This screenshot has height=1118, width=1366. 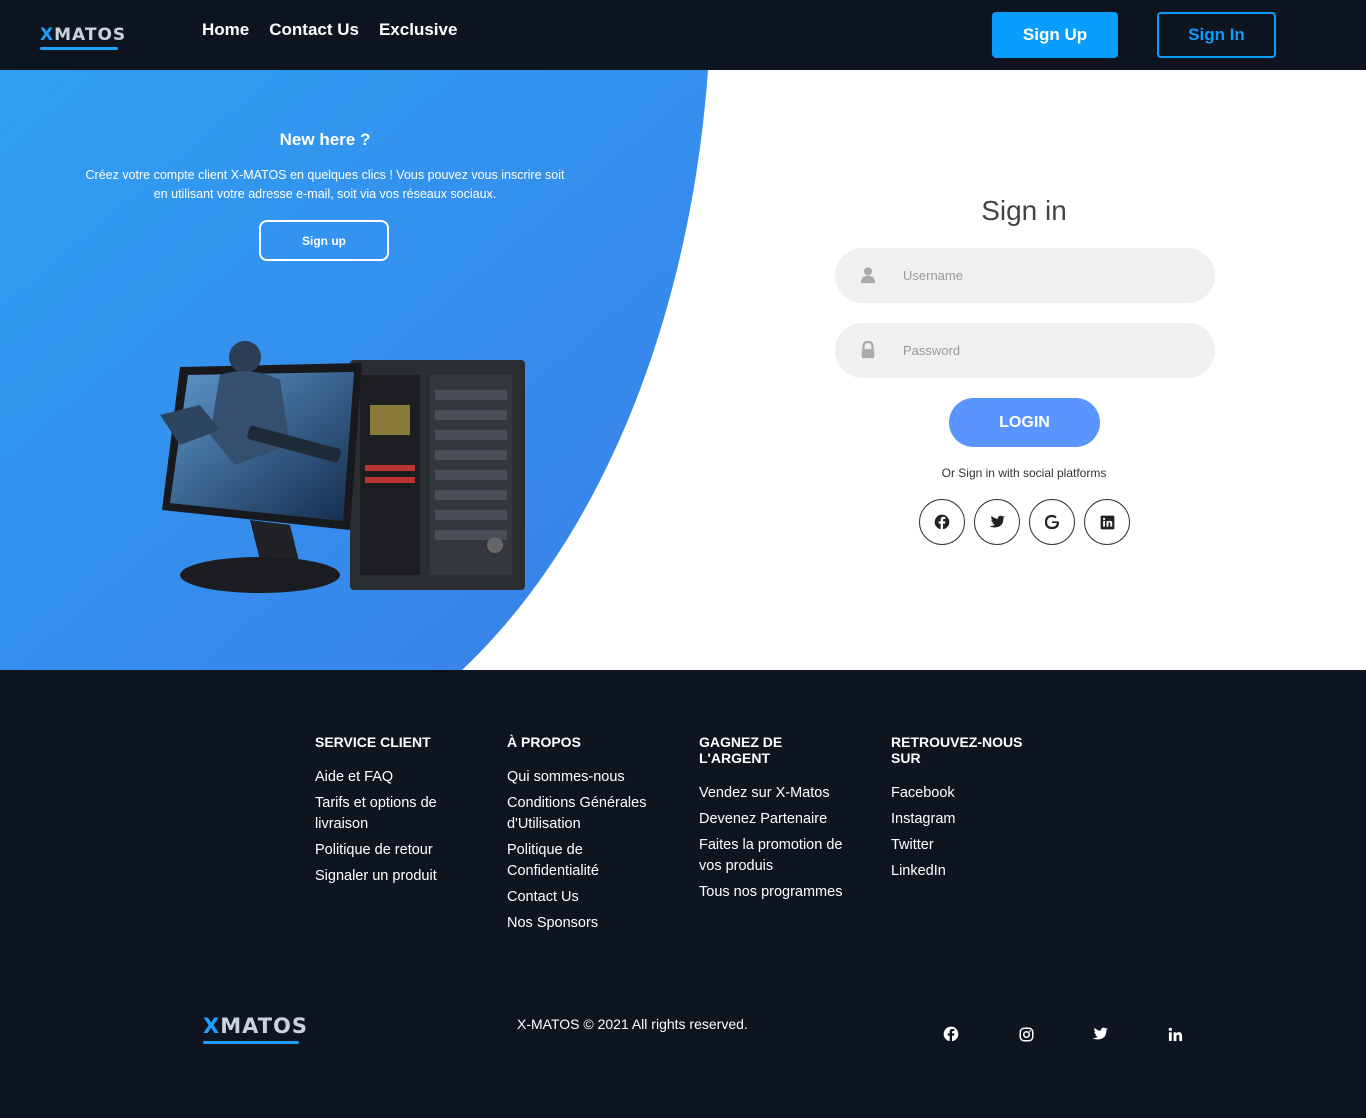 What do you see at coordinates (373, 742) in the screenshot?
I see `footer-heading: SERVICE CLIENT` at bounding box center [373, 742].